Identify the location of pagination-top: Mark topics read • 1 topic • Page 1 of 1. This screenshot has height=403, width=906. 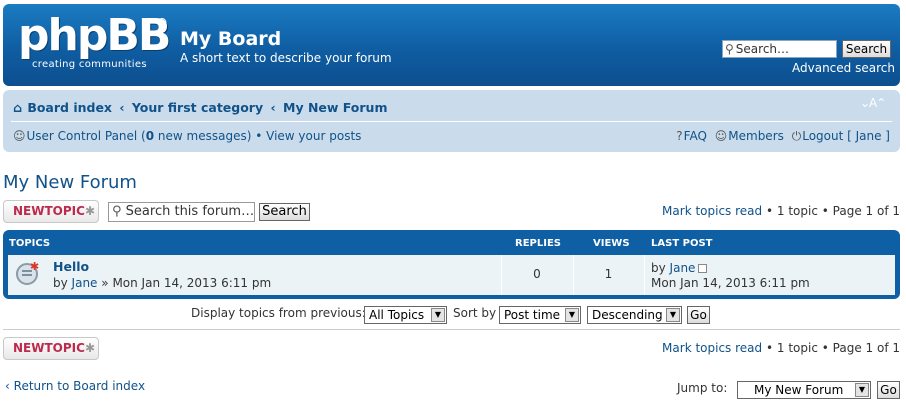
(781, 211).